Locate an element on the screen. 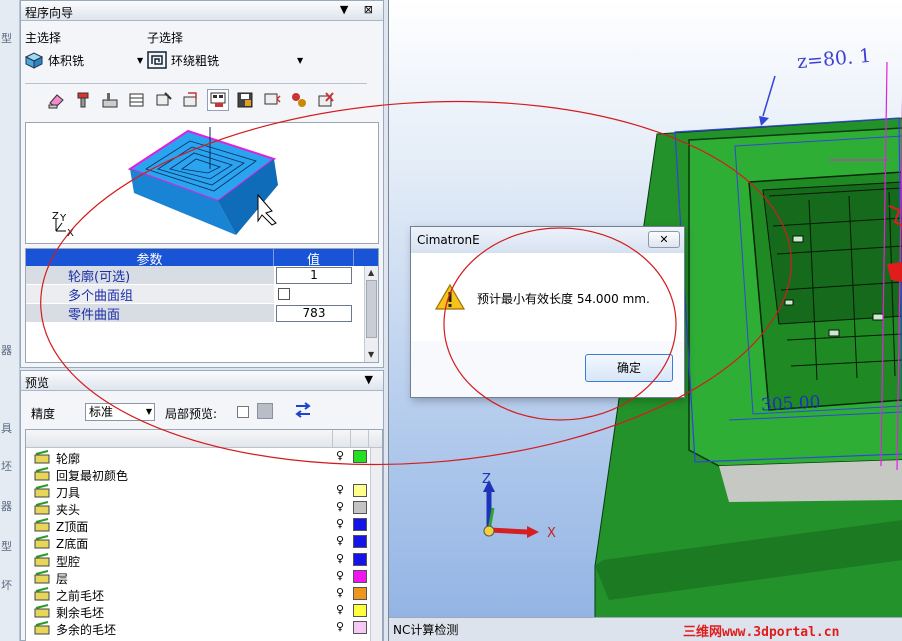 This screenshot has height=641, width=902. close-button: ✕ is located at coordinates (664, 239).